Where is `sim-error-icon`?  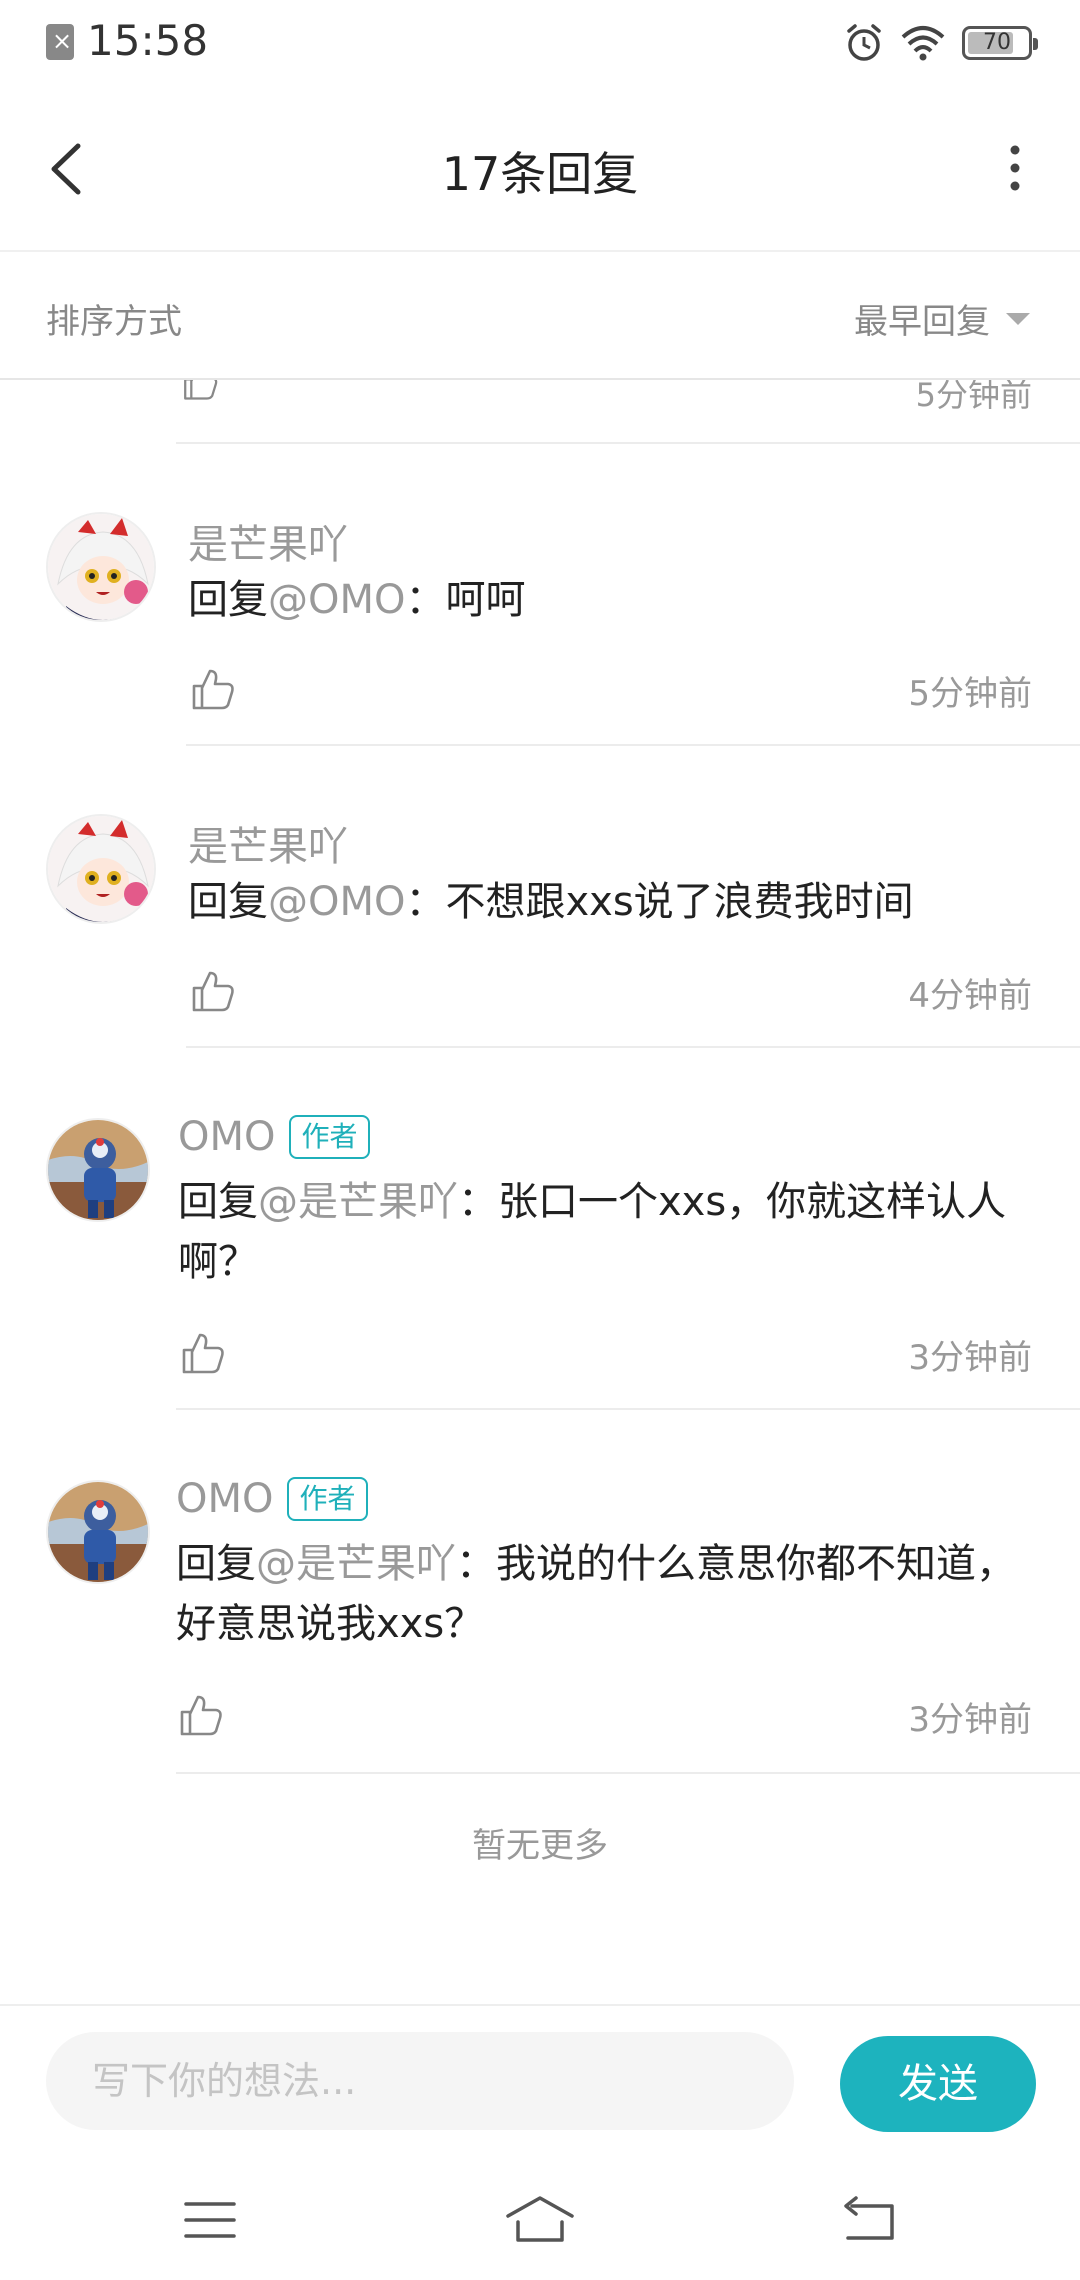
sim-error-icon is located at coordinates (60, 42).